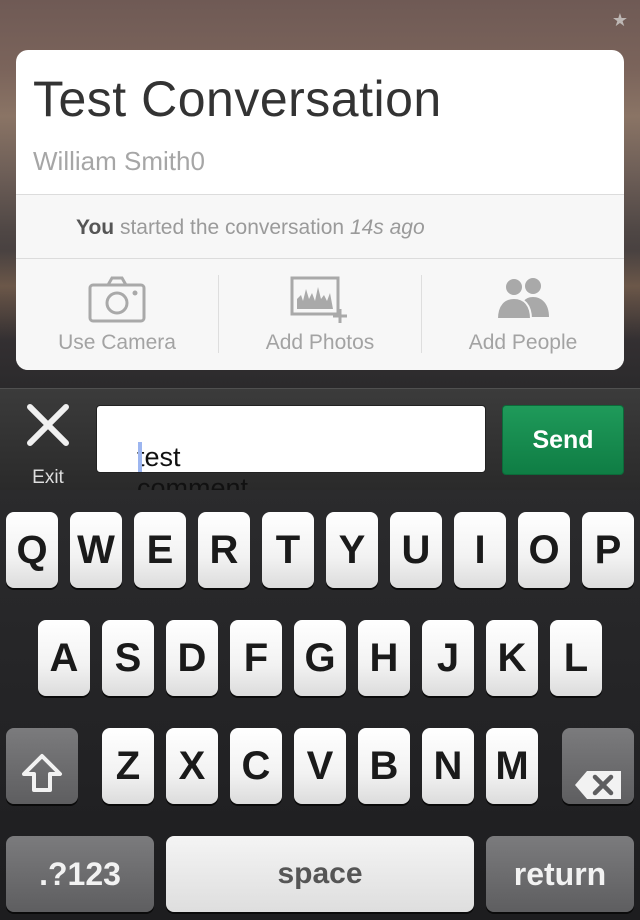 The height and width of the screenshot is (920, 640). I want to click on add-photos-label: Add Photos, so click(320, 342).